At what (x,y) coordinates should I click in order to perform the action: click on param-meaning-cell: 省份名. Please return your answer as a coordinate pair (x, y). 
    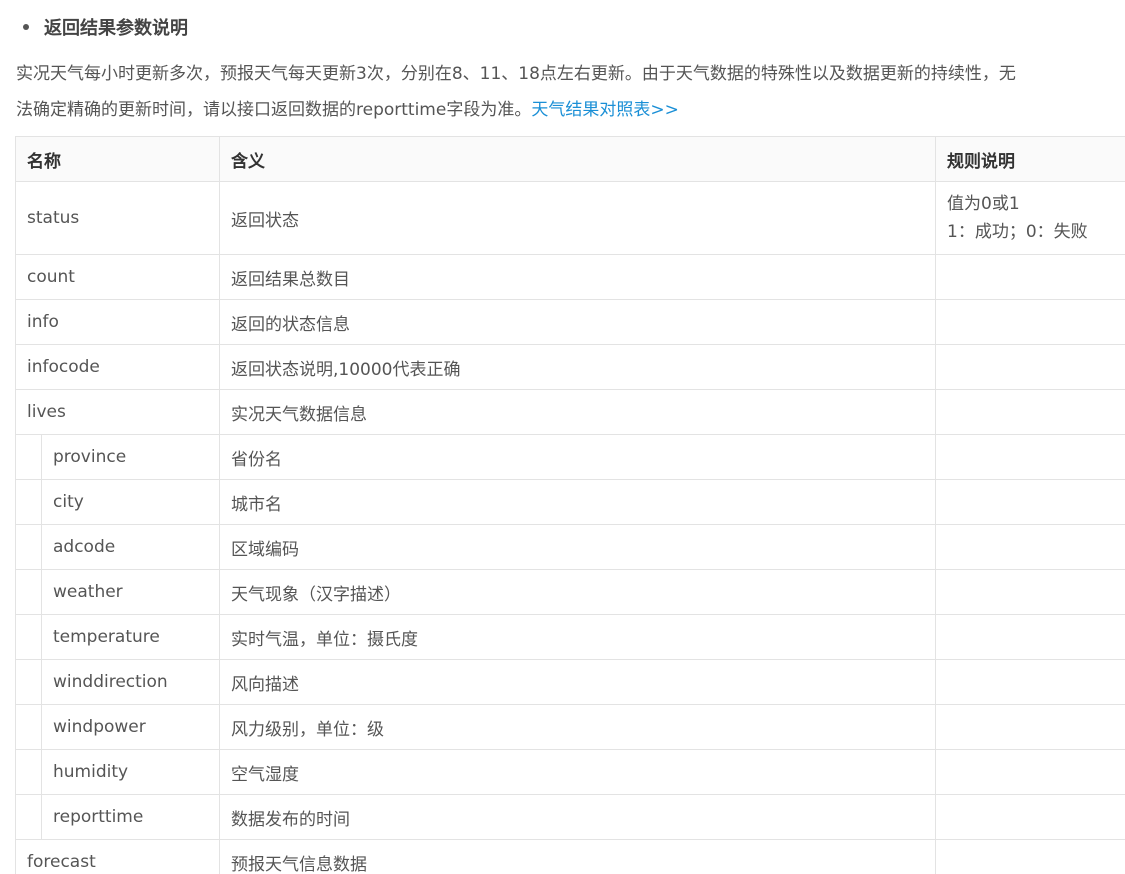
    Looking at the image, I should click on (577, 457).